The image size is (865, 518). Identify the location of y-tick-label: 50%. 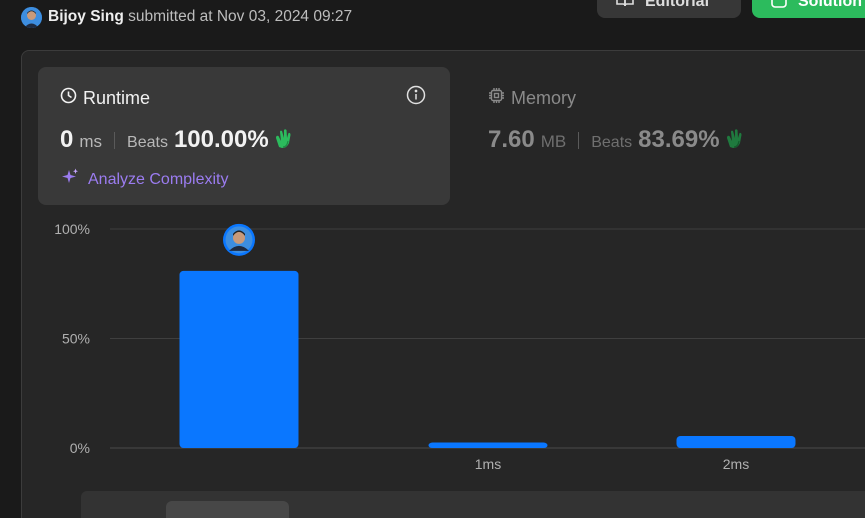
(76, 339).